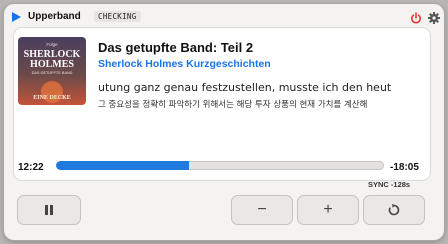  What do you see at coordinates (52, 44) in the screenshot?
I see `cover-series-tag: Folge` at bounding box center [52, 44].